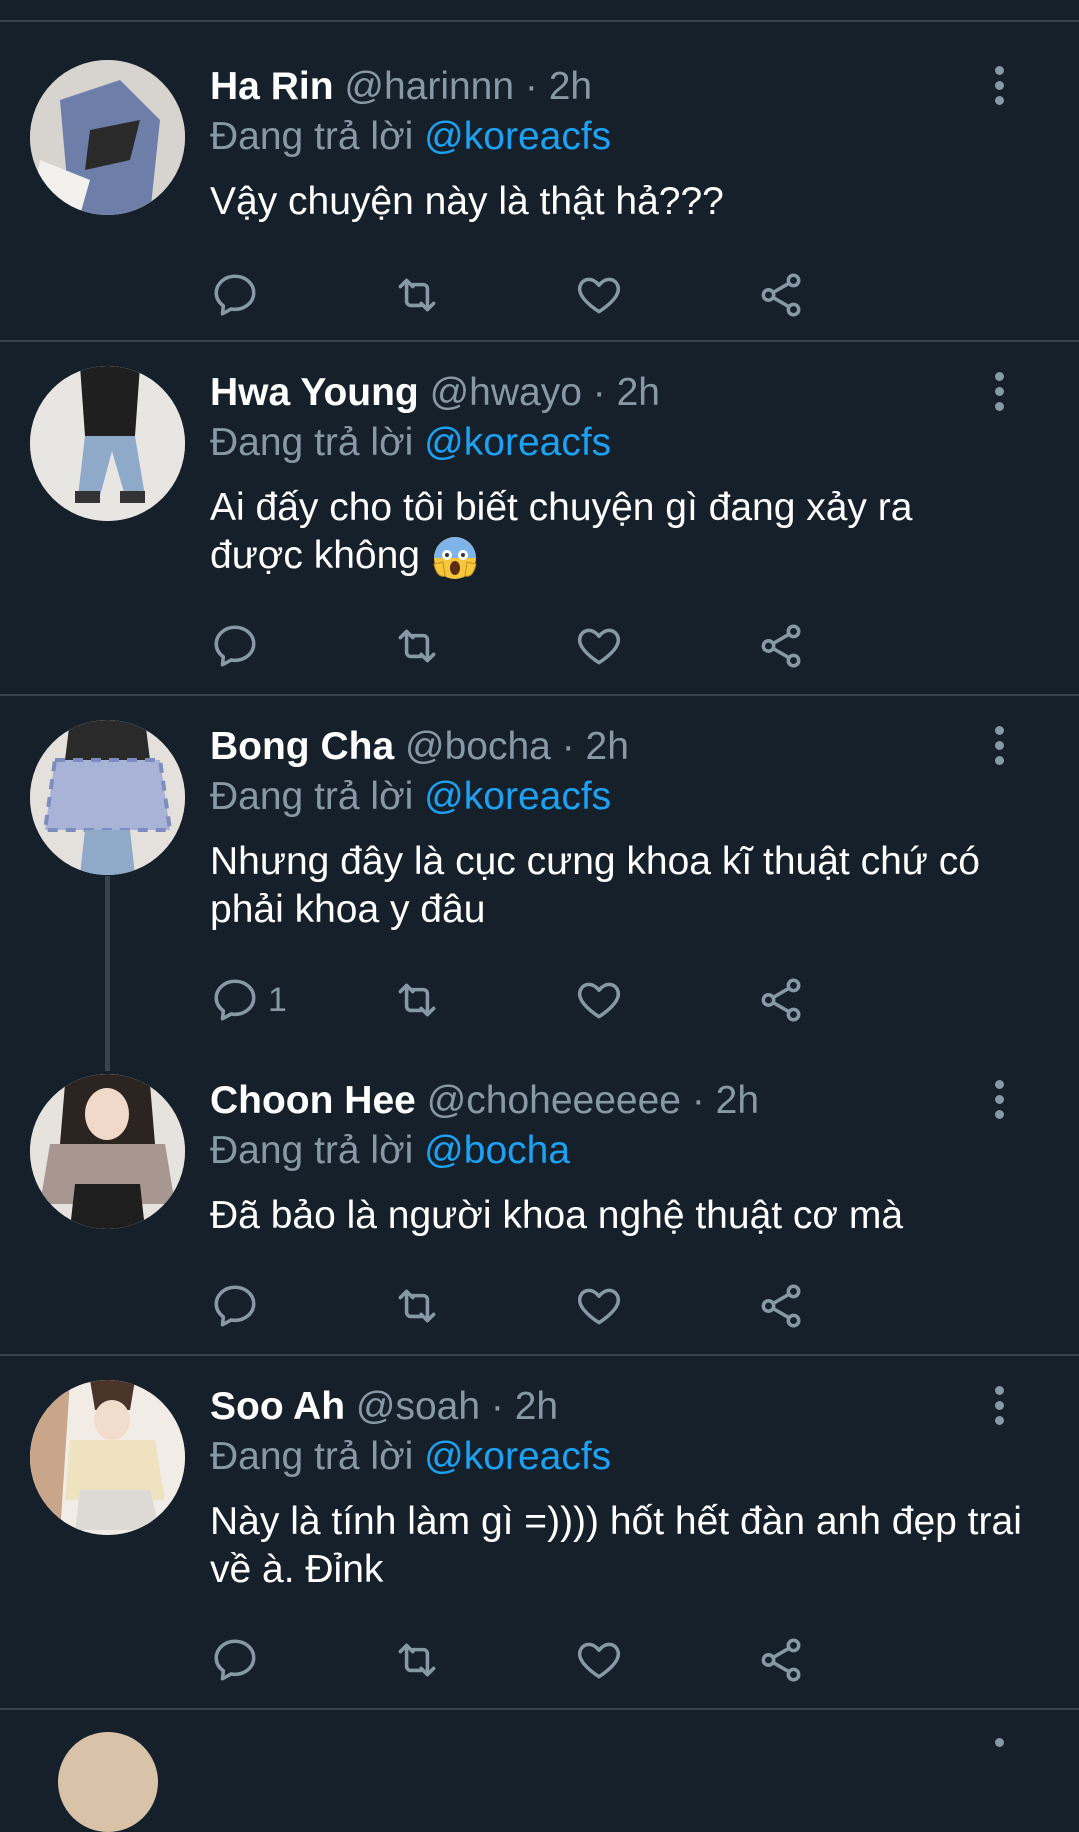 Image resolution: width=1079 pixels, height=1832 pixels. I want to click on replying-to: Đang trả lời @bocha, so click(390, 1151).